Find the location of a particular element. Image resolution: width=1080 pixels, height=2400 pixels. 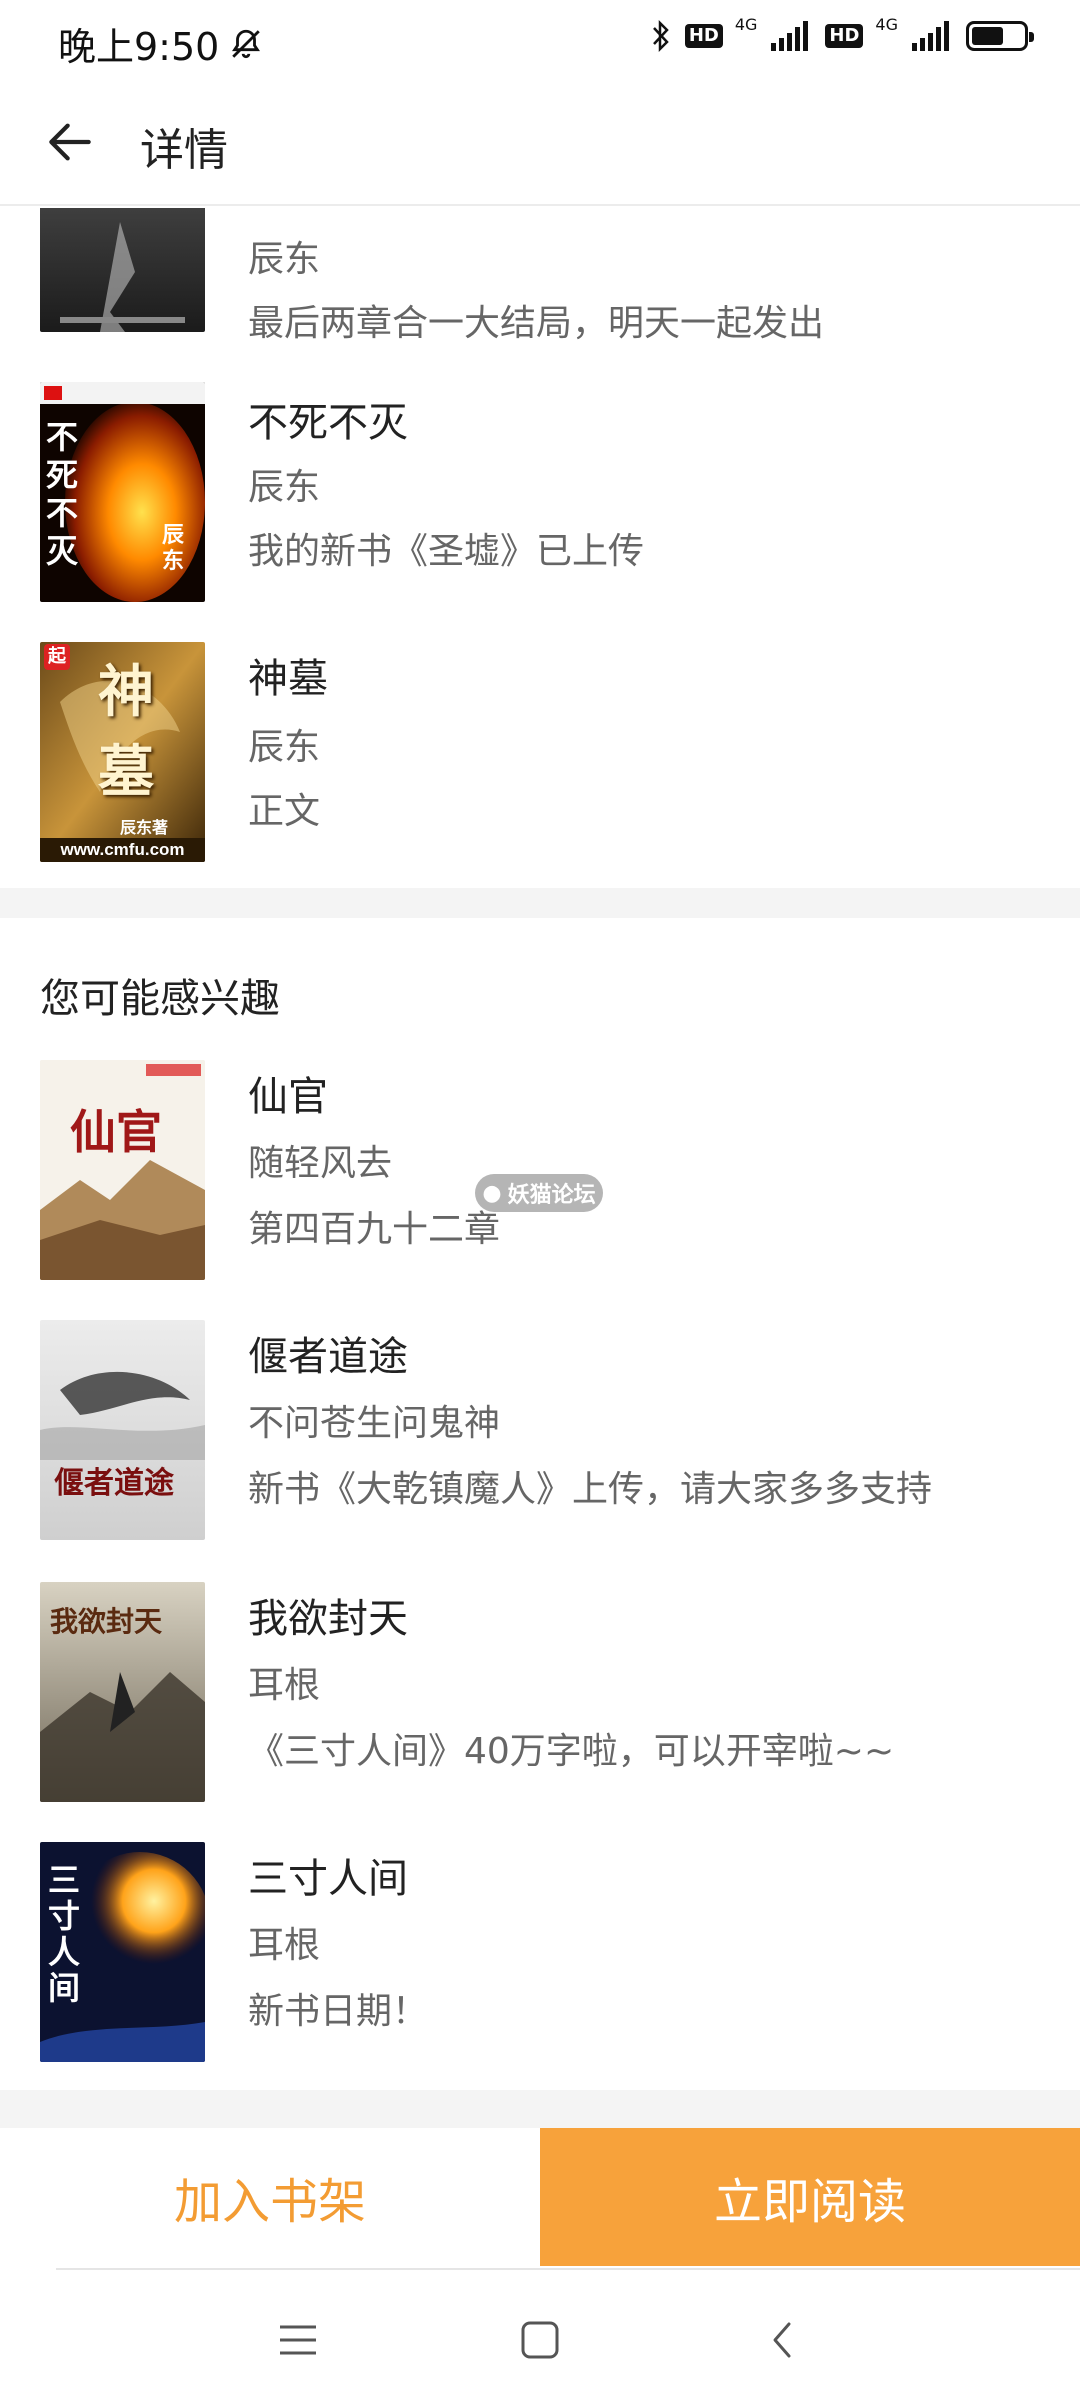

home-button is located at coordinates (540, 2340).